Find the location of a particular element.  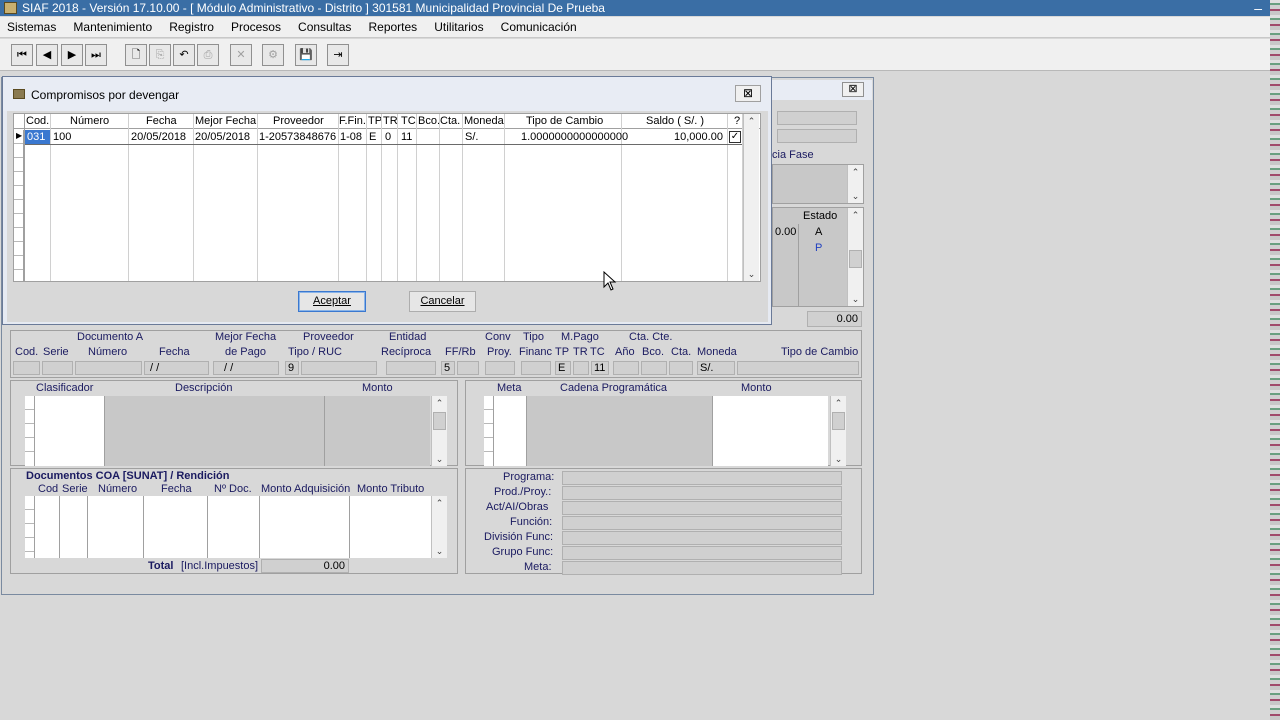

menu-comunicacion: Comunicación is located at coordinates (539, 27).